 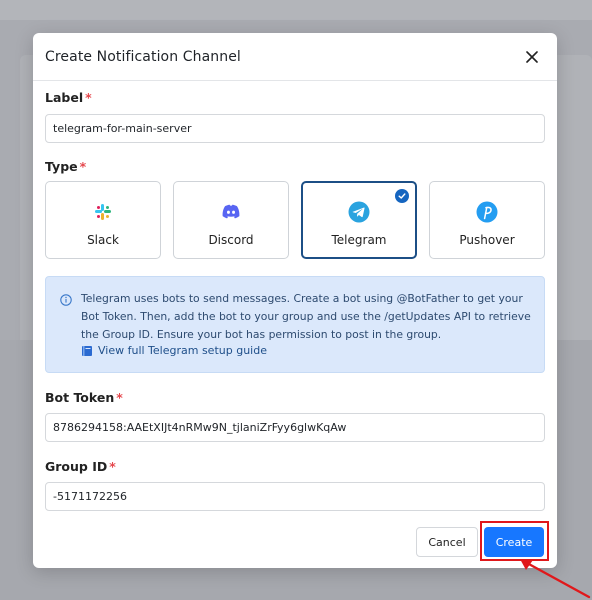 I want to click on close-icon, so click(x=532, y=57).